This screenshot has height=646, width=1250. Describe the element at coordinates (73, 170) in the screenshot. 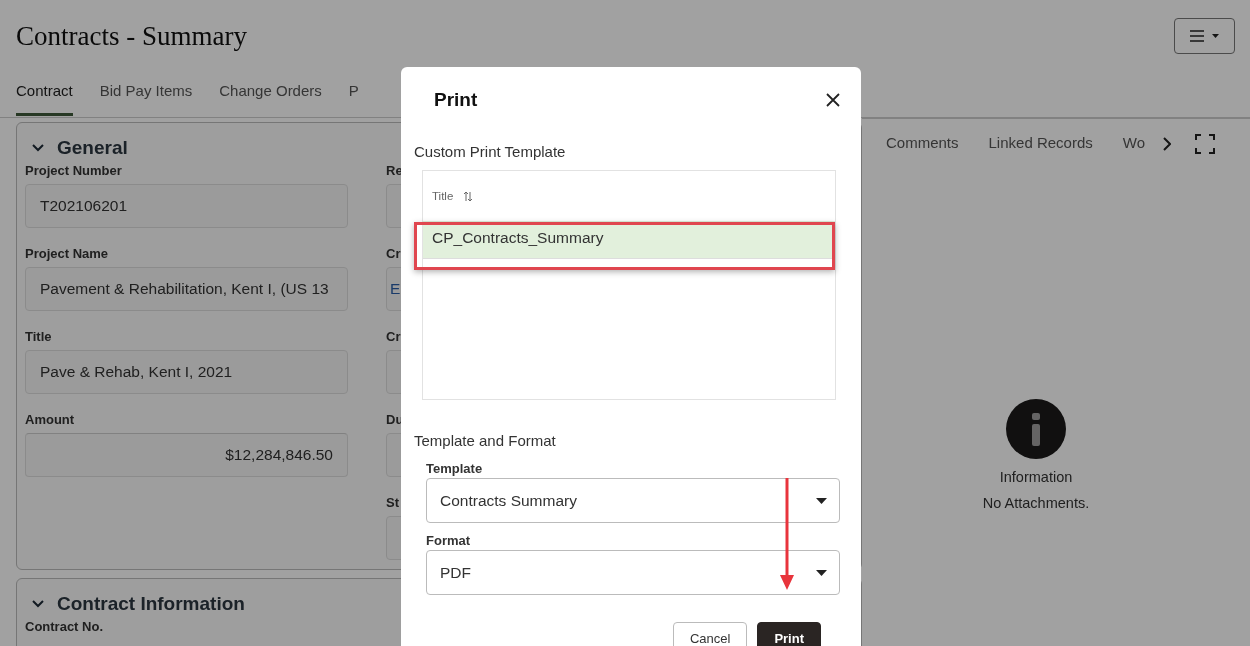

I see `field-label: Project Number` at that location.